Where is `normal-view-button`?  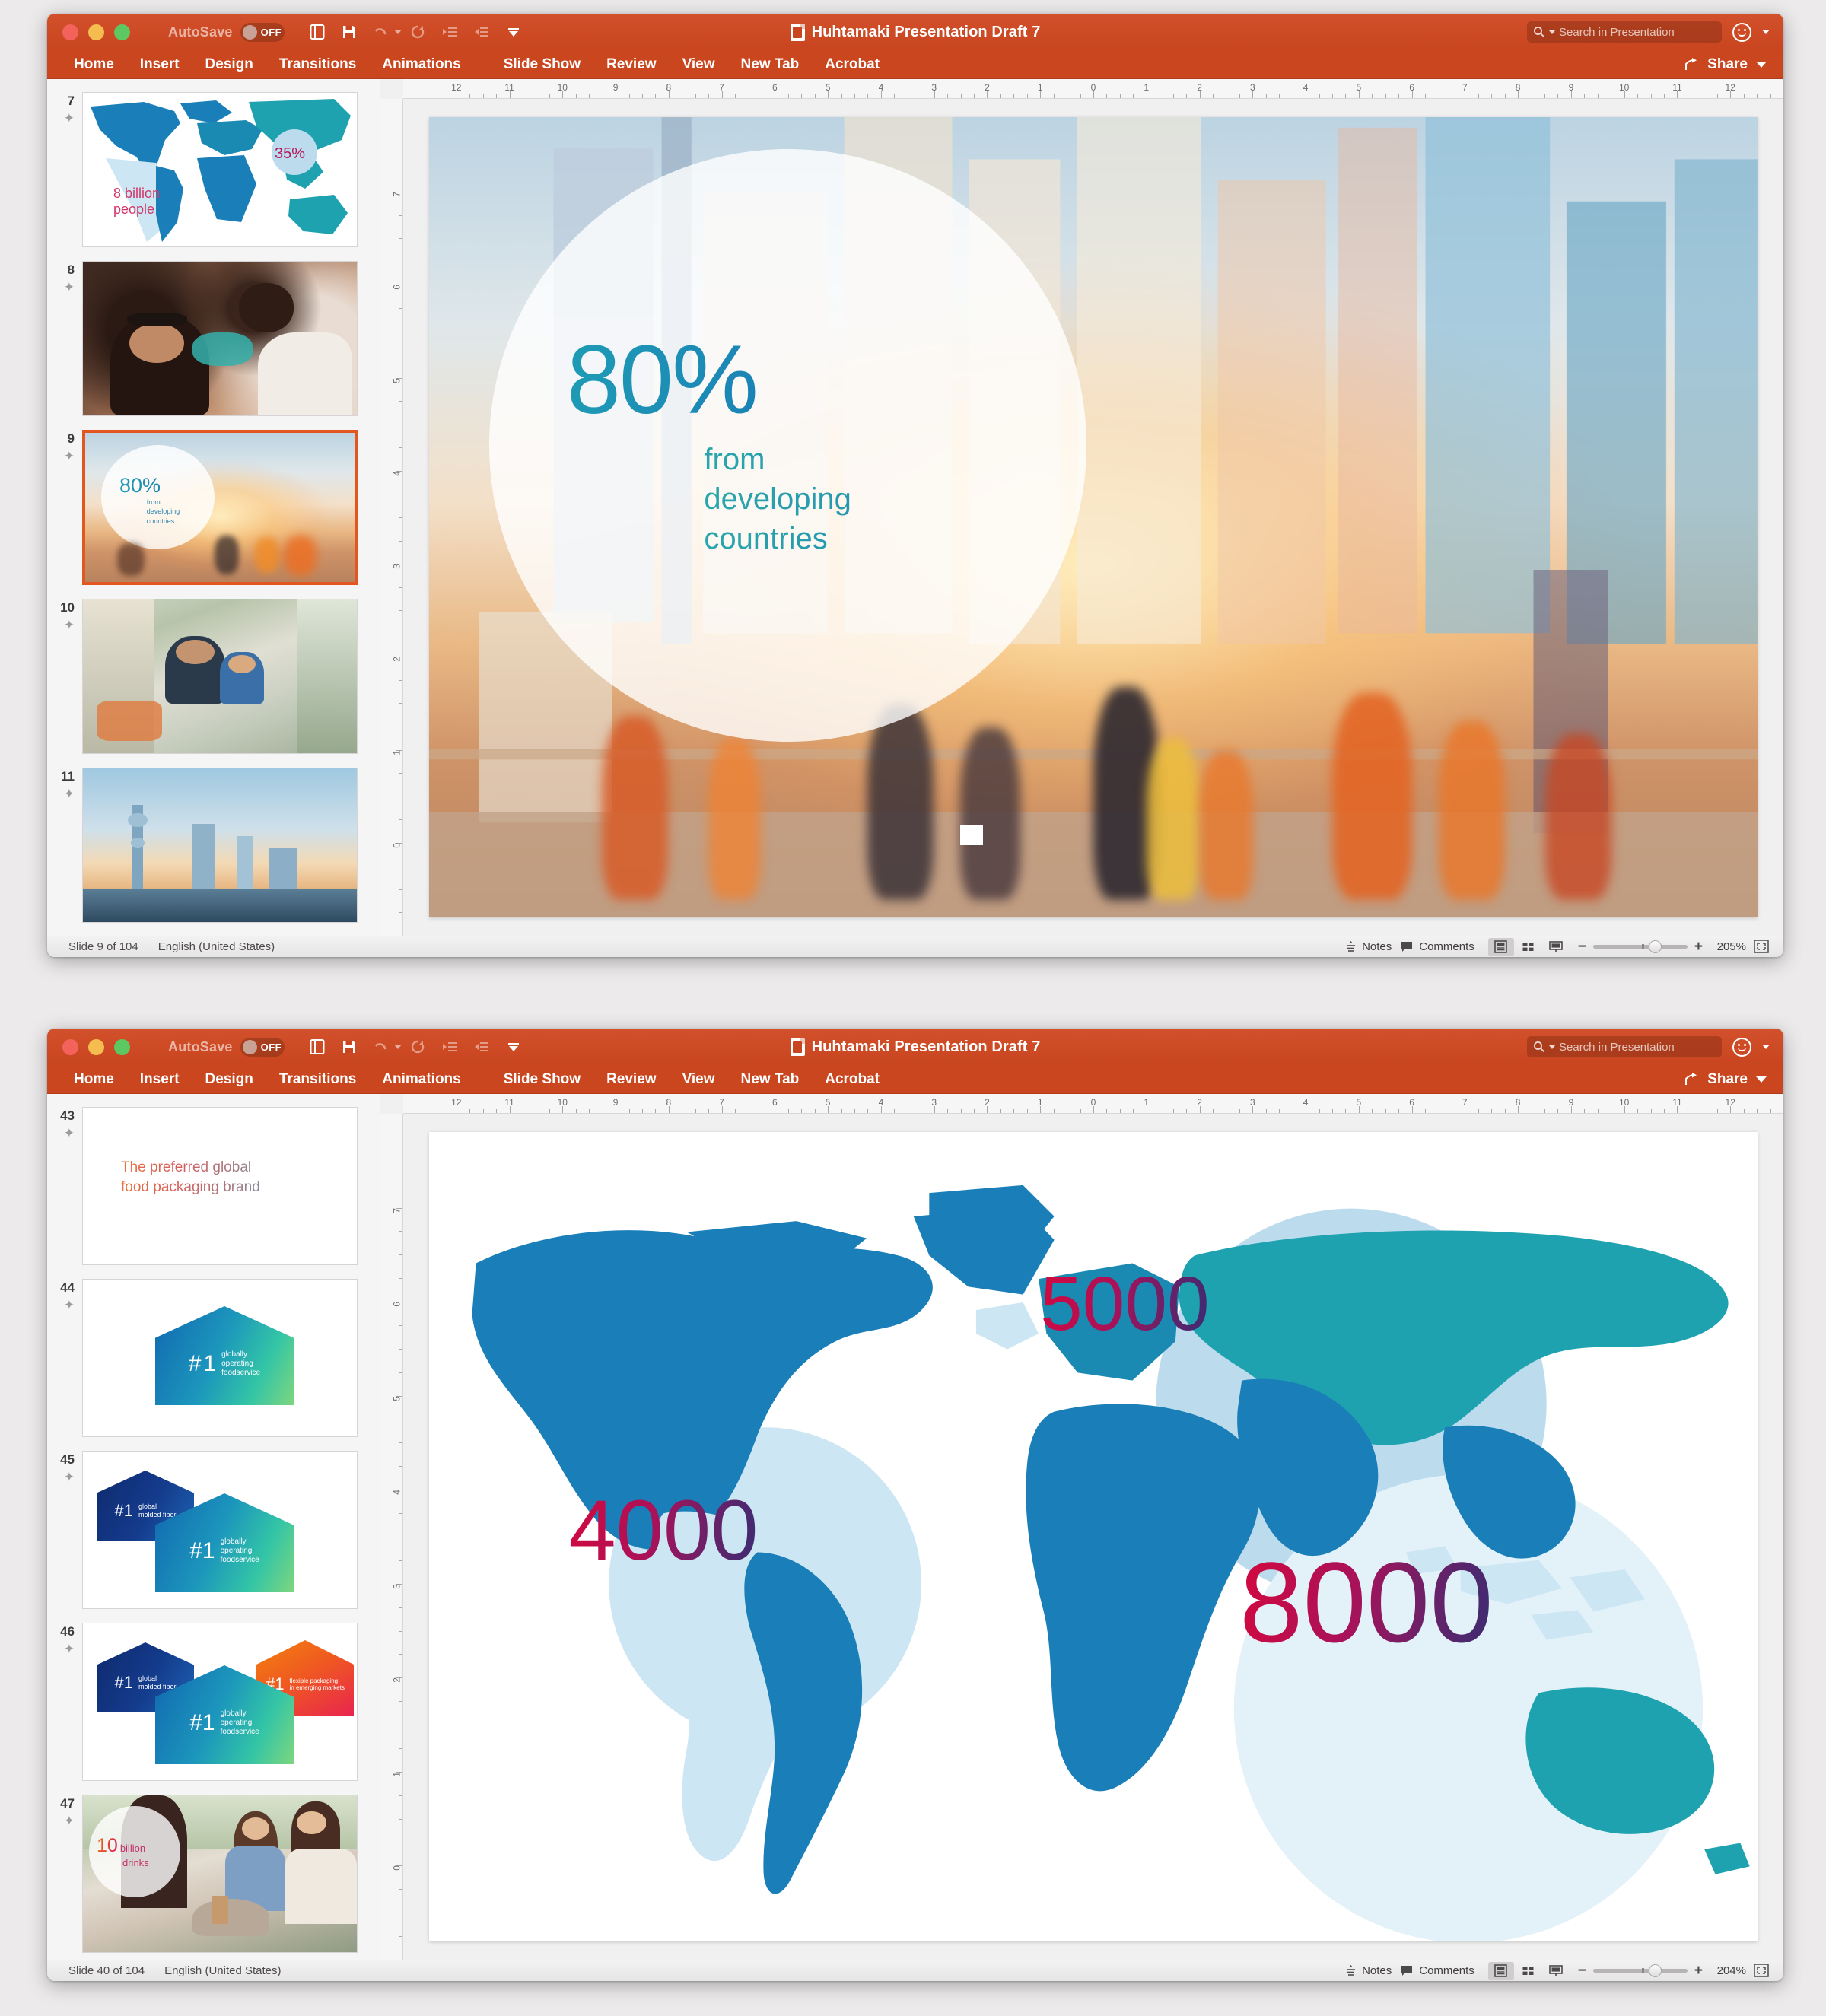 normal-view-button is located at coordinates (1500, 1970).